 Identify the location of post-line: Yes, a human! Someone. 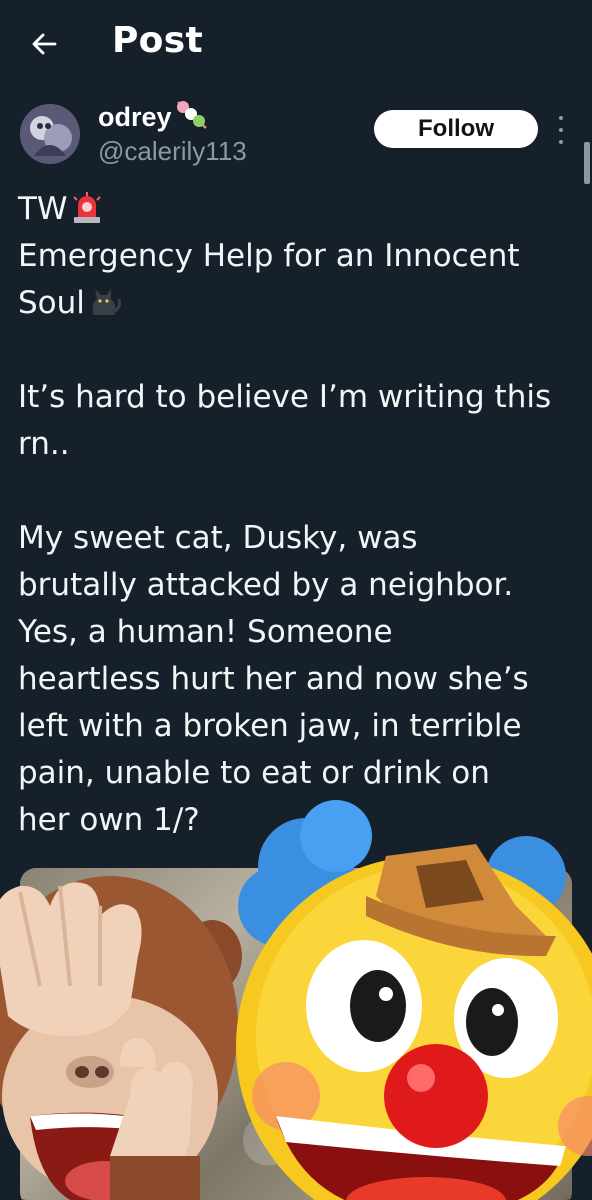
(205, 632).